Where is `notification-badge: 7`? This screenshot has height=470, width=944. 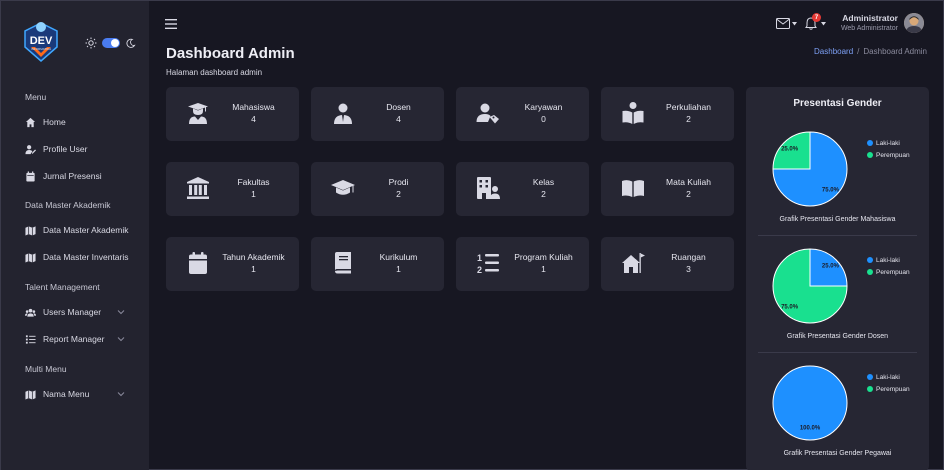
notification-badge: 7 is located at coordinates (816, 17).